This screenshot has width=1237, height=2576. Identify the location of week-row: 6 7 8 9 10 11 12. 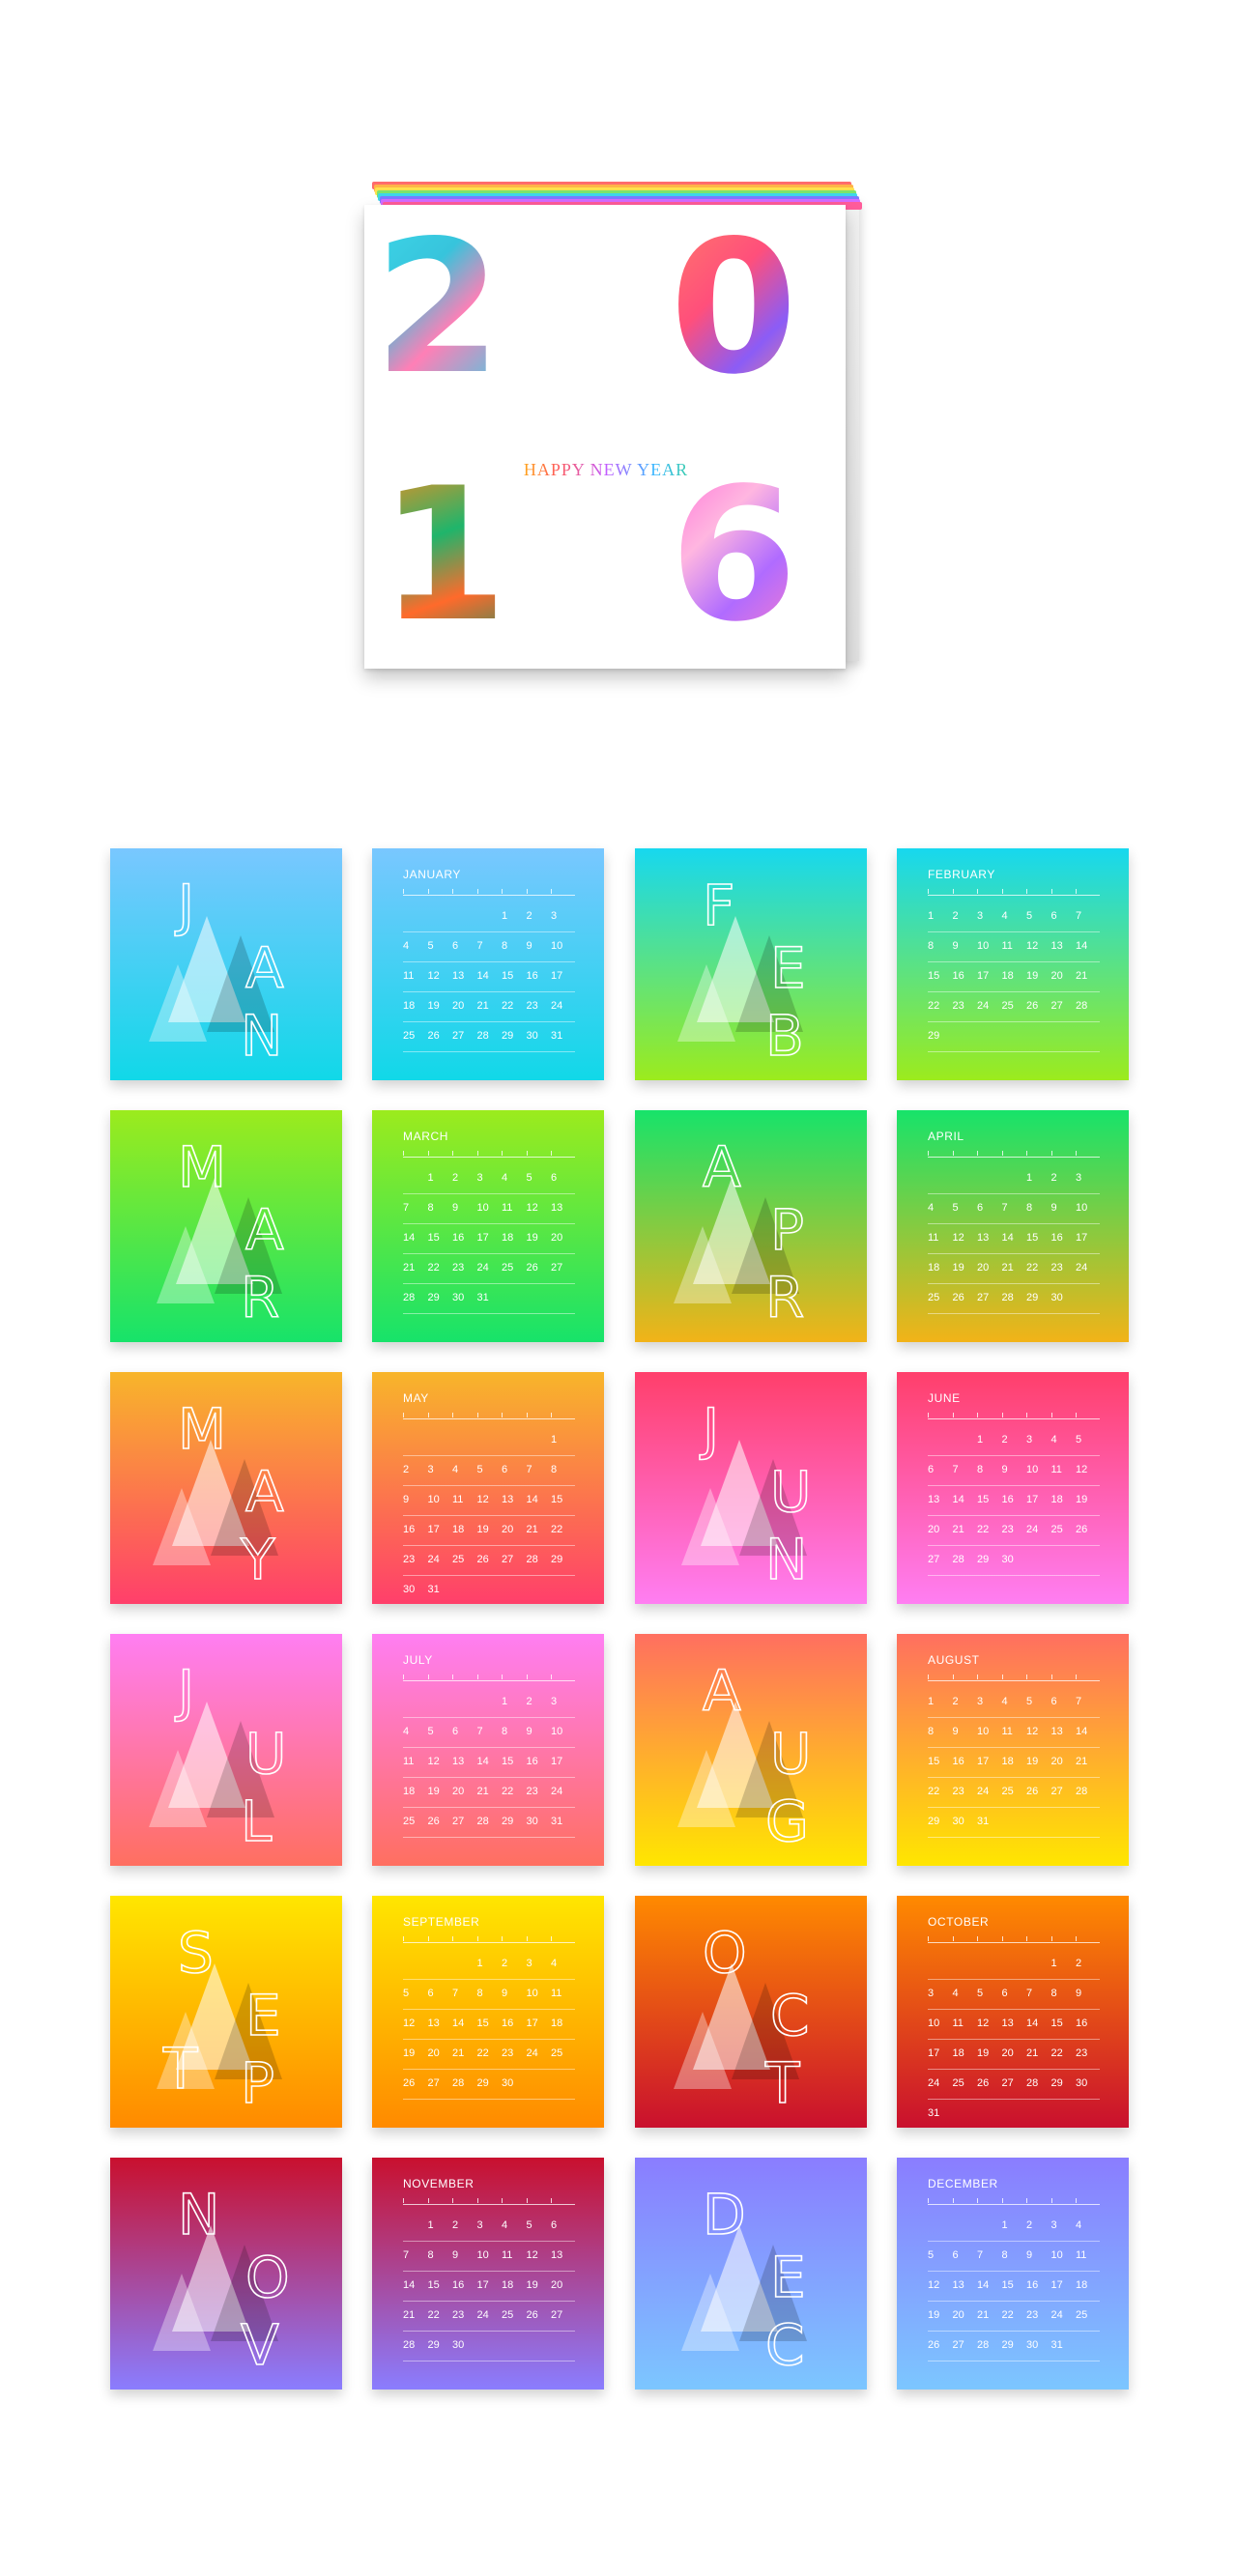
(1014, 1471).